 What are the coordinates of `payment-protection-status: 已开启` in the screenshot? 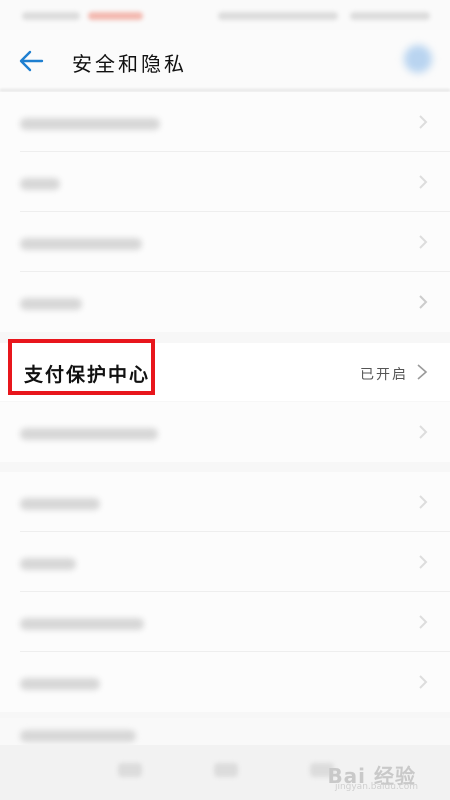 It's located at (384, 375).